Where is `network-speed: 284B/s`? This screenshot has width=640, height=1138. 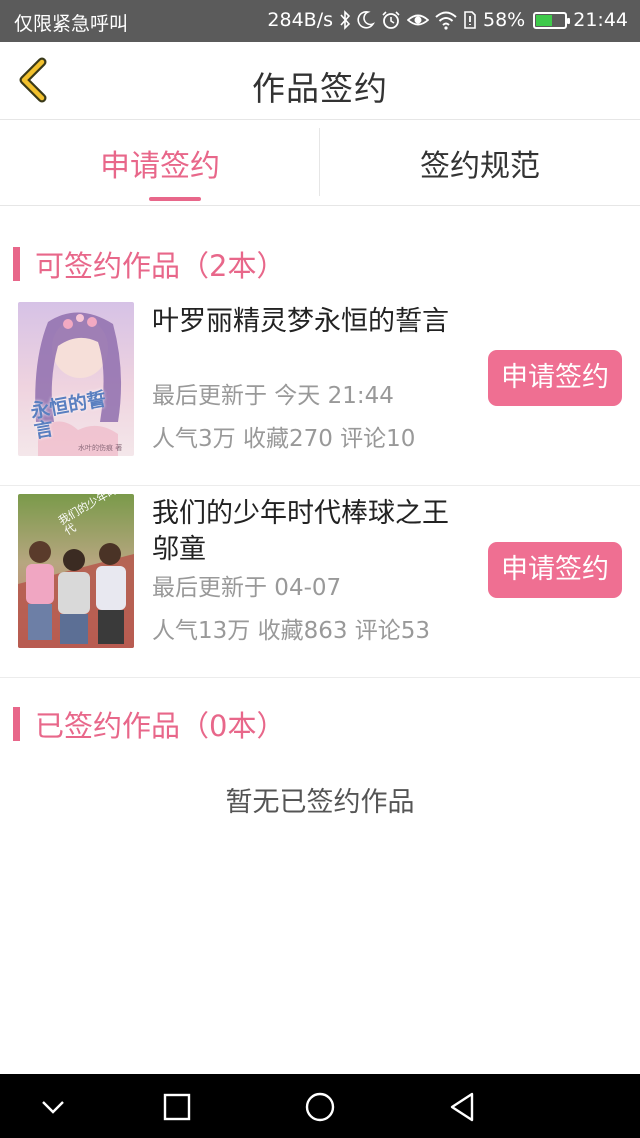
network-speed: 284B/s is located at coordinates (300, 20).